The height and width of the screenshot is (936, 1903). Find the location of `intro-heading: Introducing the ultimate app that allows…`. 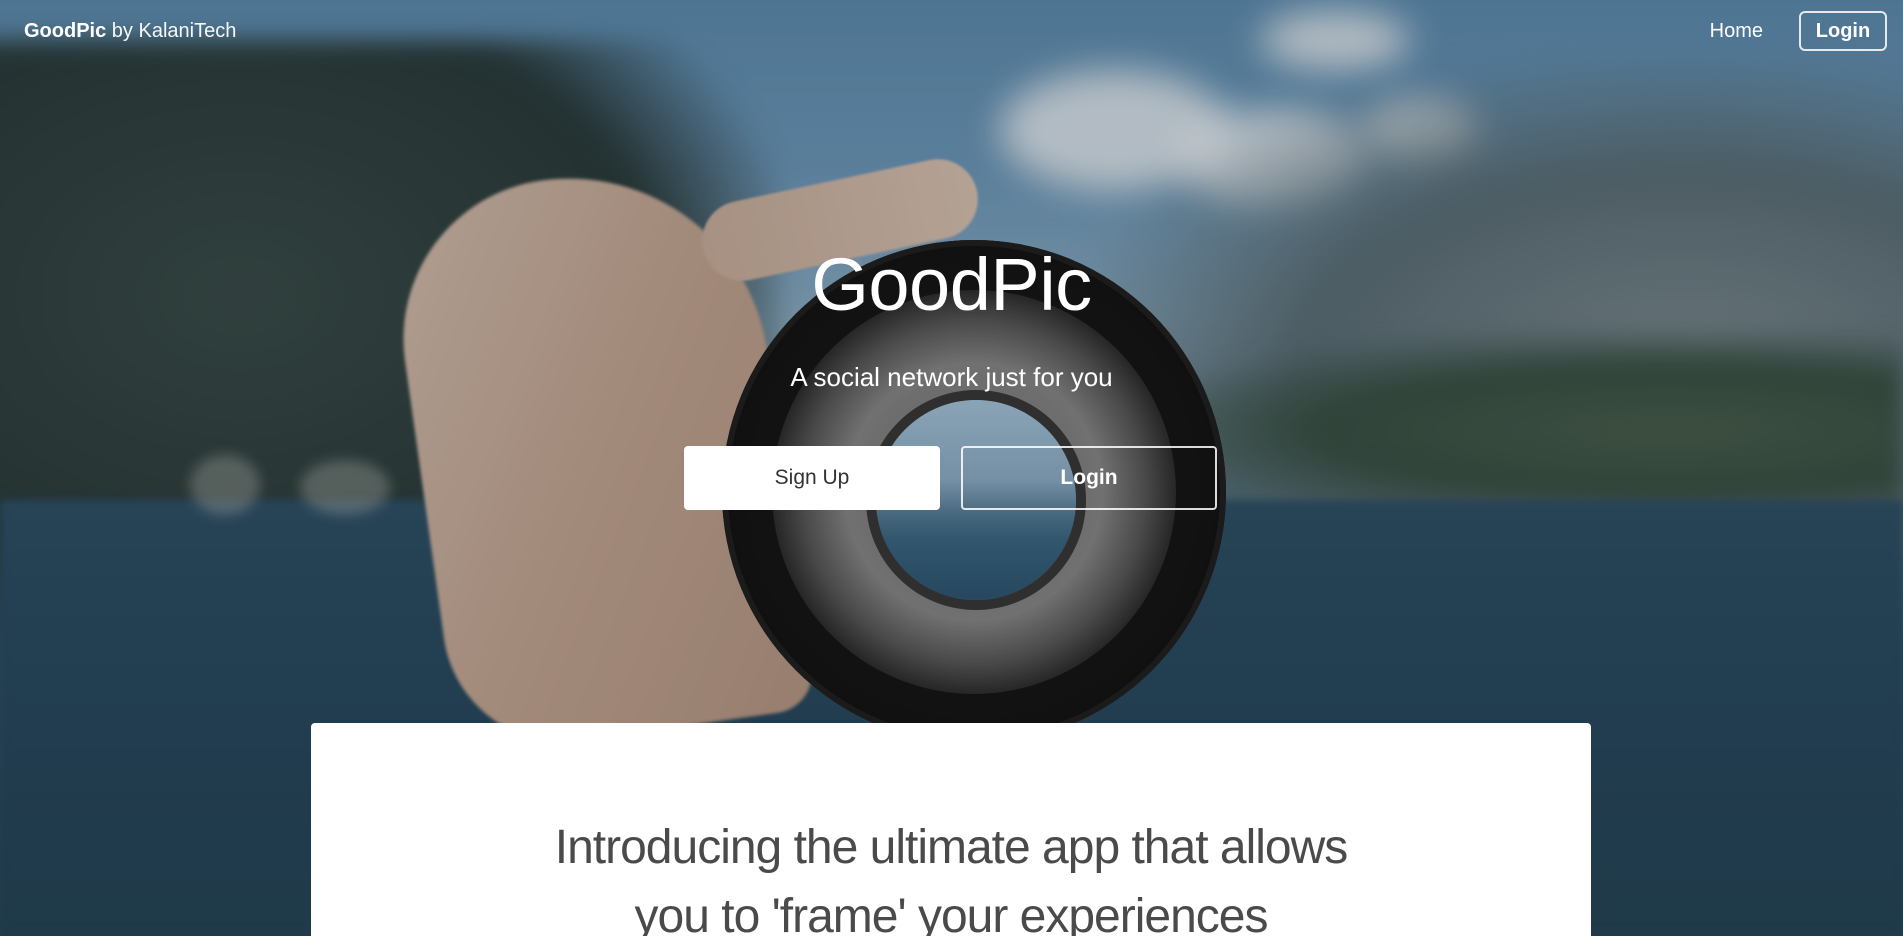

intro-heading: Introducing the ultimate app that allows… is located at coordinates (951, 874).